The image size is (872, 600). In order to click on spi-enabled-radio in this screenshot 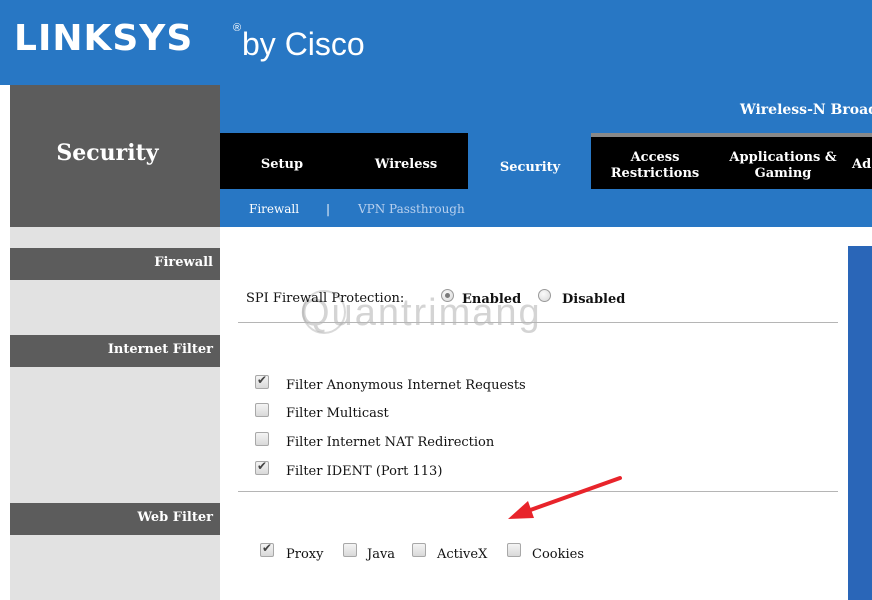, I will do `click(447, 295)`.